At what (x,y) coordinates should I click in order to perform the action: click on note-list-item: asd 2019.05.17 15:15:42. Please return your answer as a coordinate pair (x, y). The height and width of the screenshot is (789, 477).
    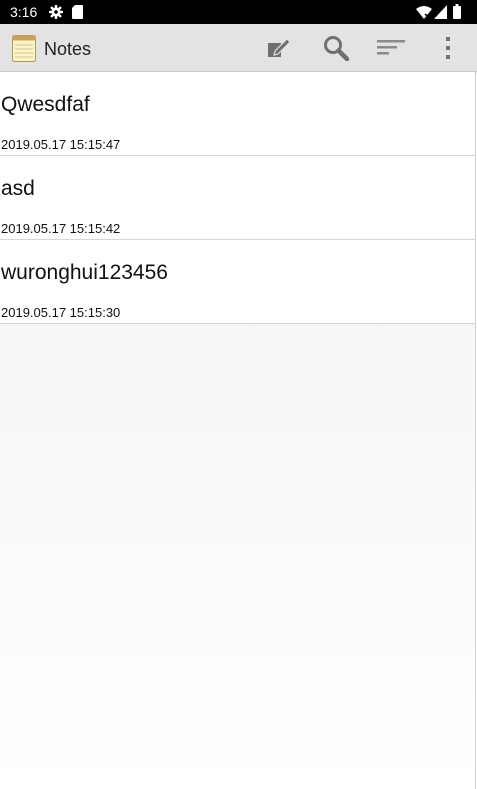
    Looking at the image, I should click on (237, 198).